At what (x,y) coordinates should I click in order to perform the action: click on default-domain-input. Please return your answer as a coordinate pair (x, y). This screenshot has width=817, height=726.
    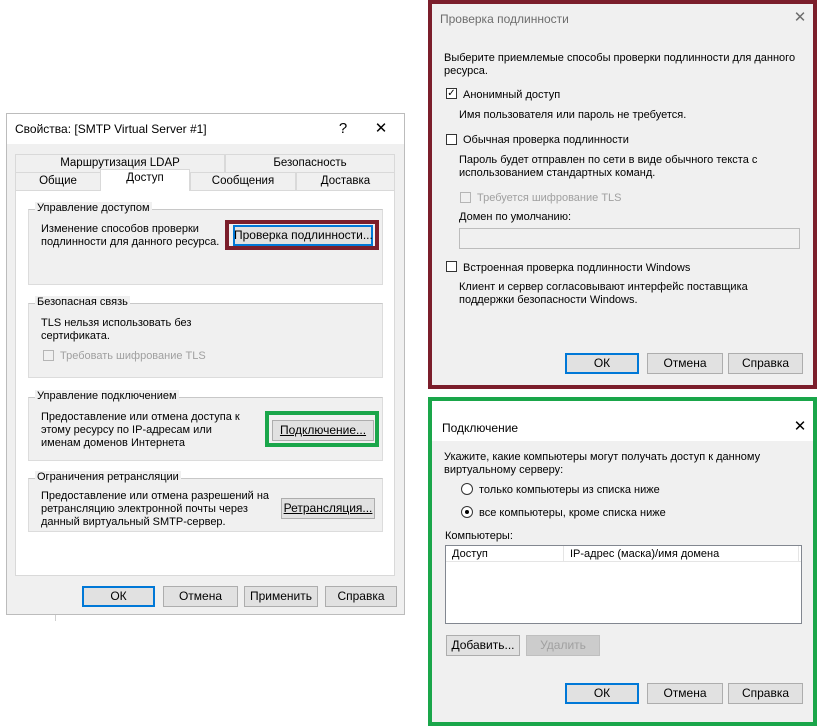
    Looking at the image, I should click on (629, 238).